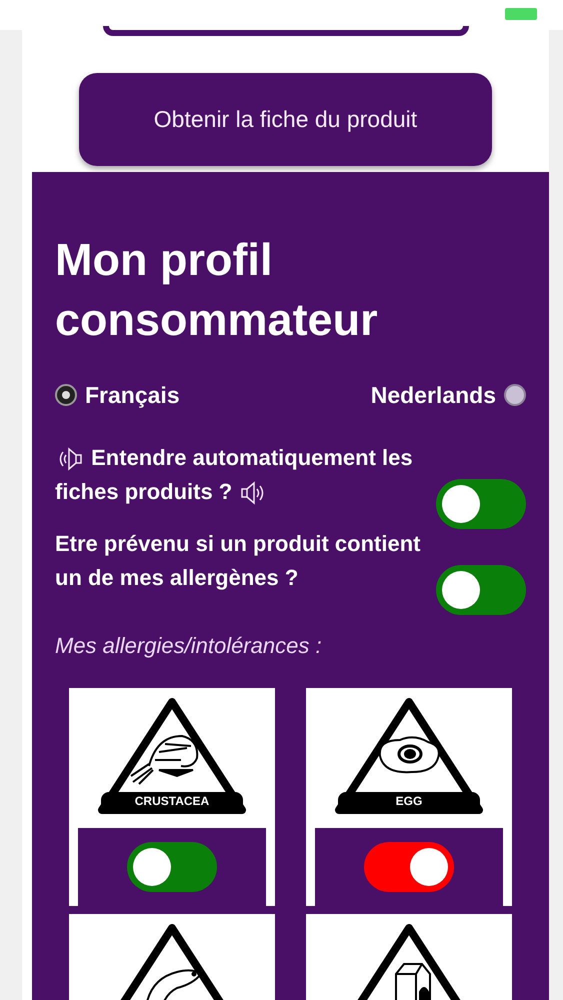  I want to click on setting-label: Entendre automatiquement les fiches produits ?, so click(234, 475).